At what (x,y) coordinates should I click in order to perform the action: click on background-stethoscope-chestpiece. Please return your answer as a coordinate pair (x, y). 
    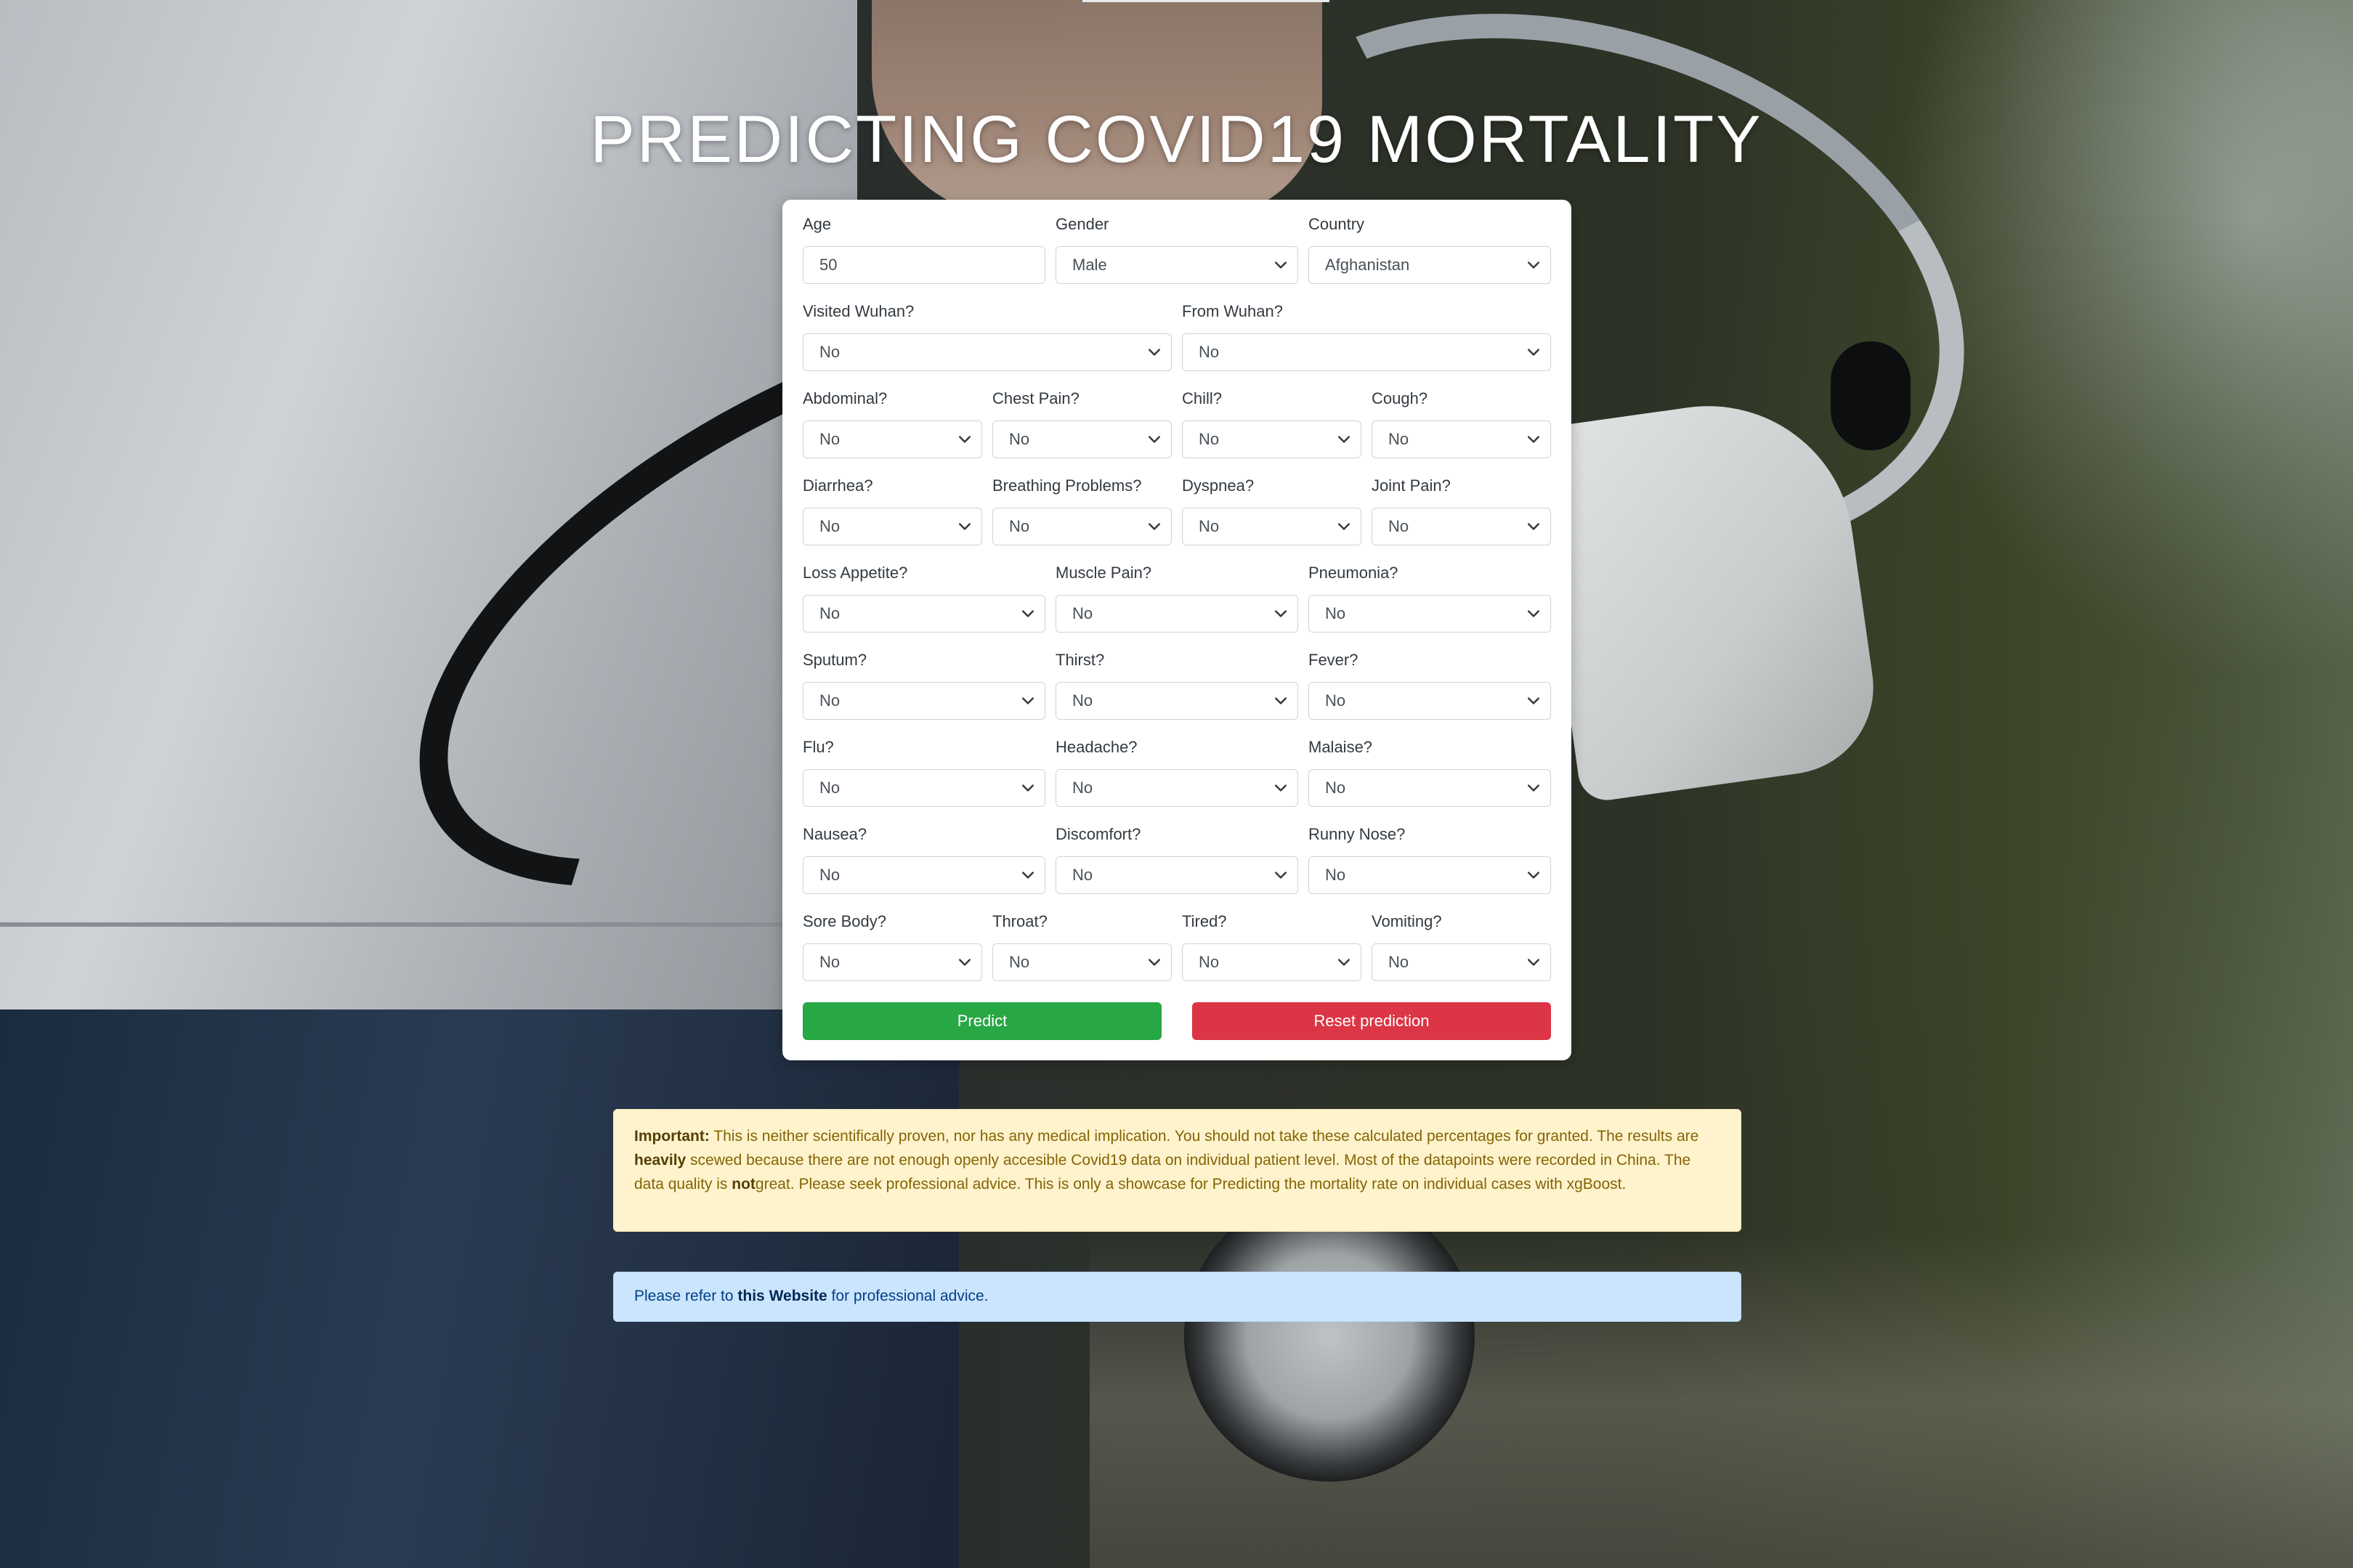
    Looking at the image, I should click on (1330, 1336).